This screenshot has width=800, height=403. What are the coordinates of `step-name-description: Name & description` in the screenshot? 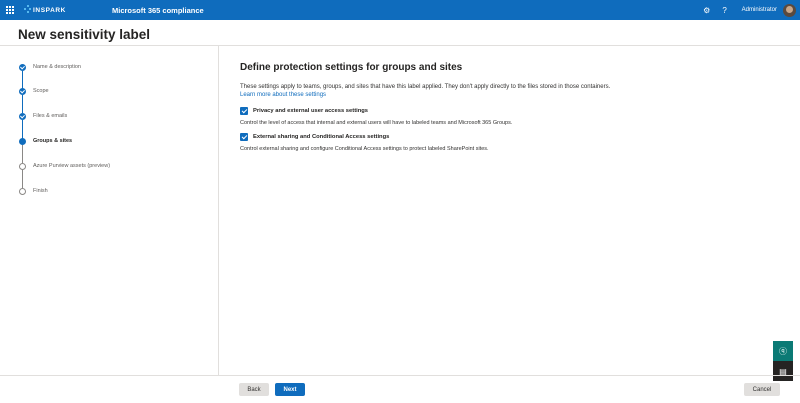 It's located at (50, 67).